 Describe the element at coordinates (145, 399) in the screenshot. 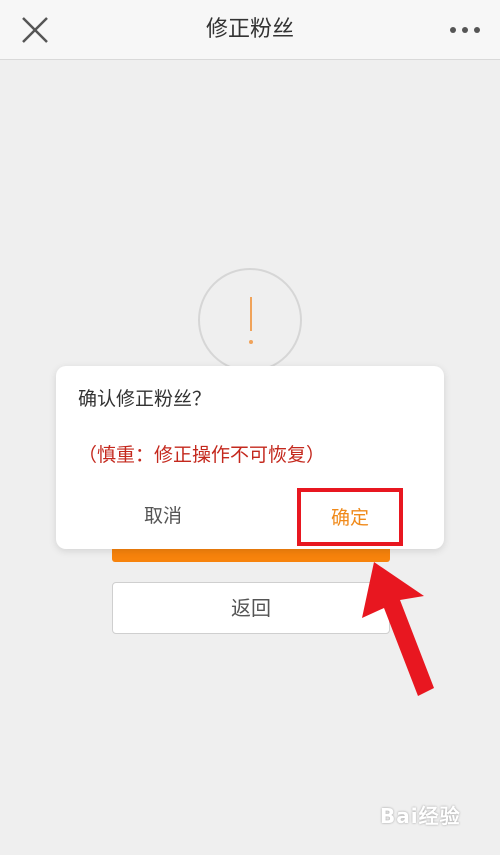

I see `dialog-title: 确认修正粉丝？` at that location.